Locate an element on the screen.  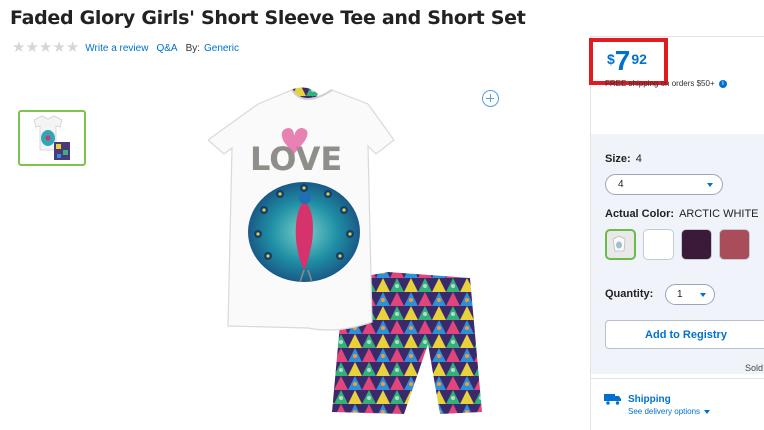
price-highlight-box: $ 7 92 is located at coordinates (628, 61).